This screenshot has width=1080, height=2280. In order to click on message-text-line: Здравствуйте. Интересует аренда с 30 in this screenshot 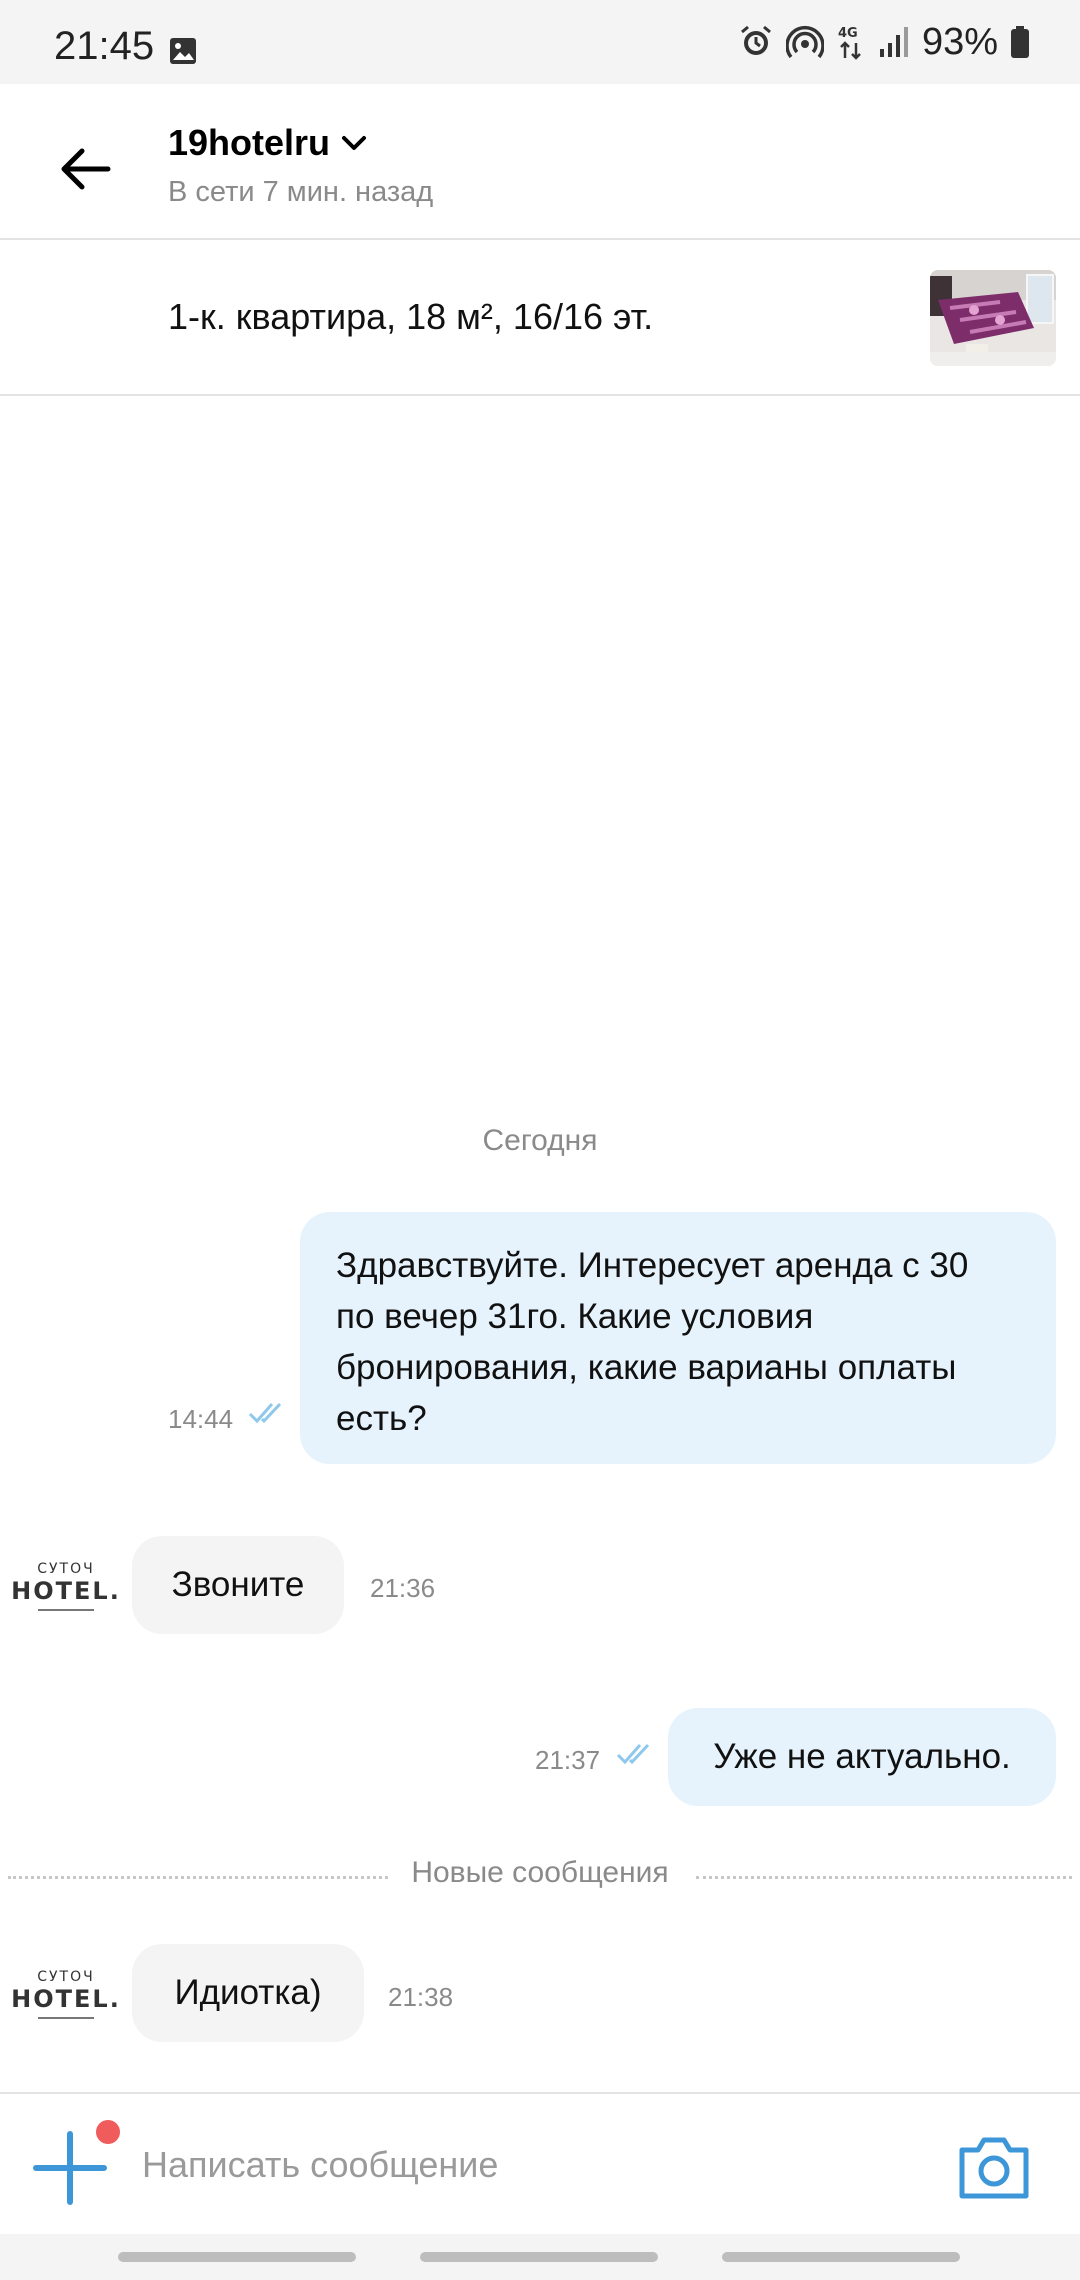, I will do `click(652, 1265)`.